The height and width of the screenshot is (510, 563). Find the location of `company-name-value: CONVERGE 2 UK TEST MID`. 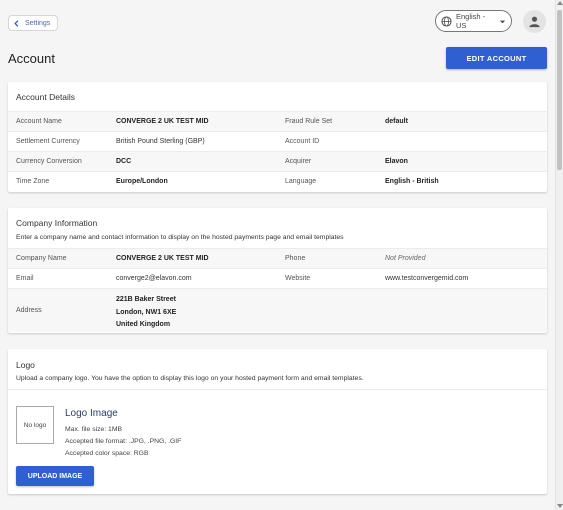

company-name-value: CONVERGE 2 UK TEST MID is located at coordinates (162, 258).